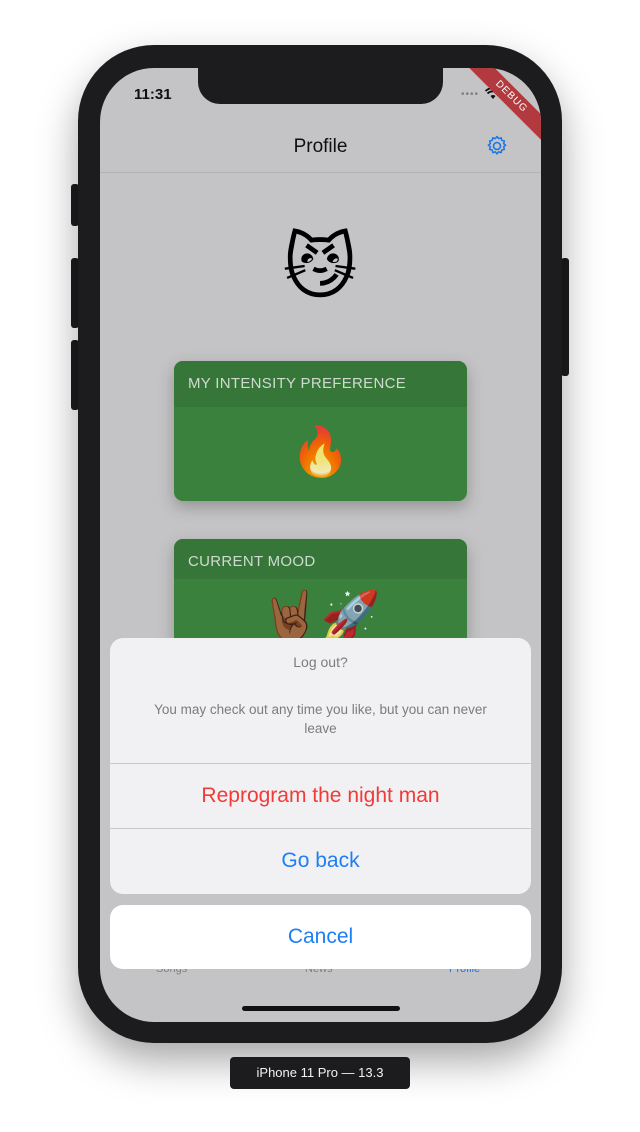 This screenshot has height=1132, width=640. Describe the element at coordinates (320, 662) in the screenshot. I see `action-sheet-title: Log out?` at that location.